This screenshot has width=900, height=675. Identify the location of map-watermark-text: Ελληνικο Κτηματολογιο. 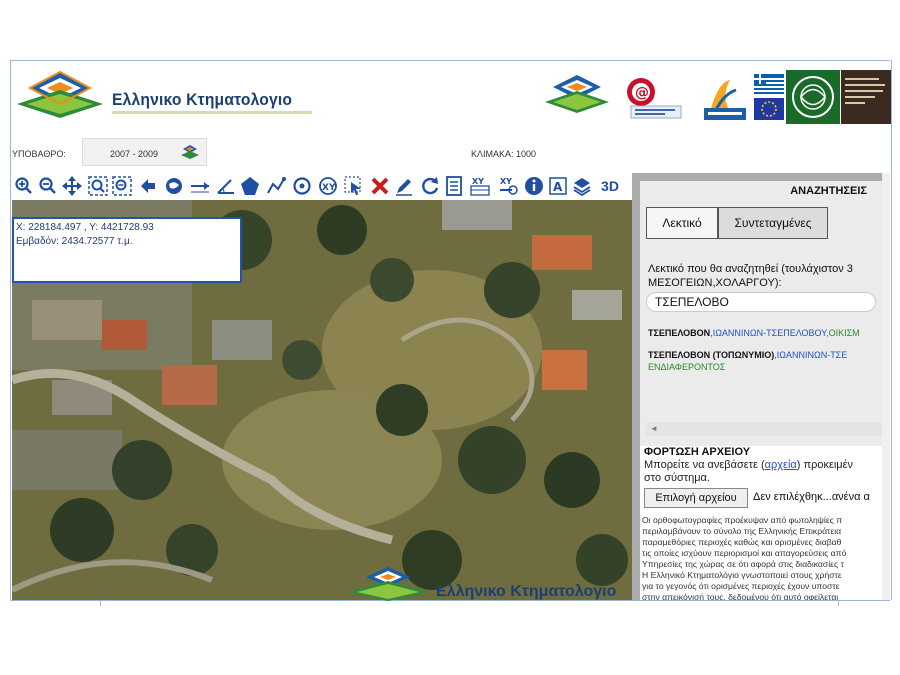
(526, 591).